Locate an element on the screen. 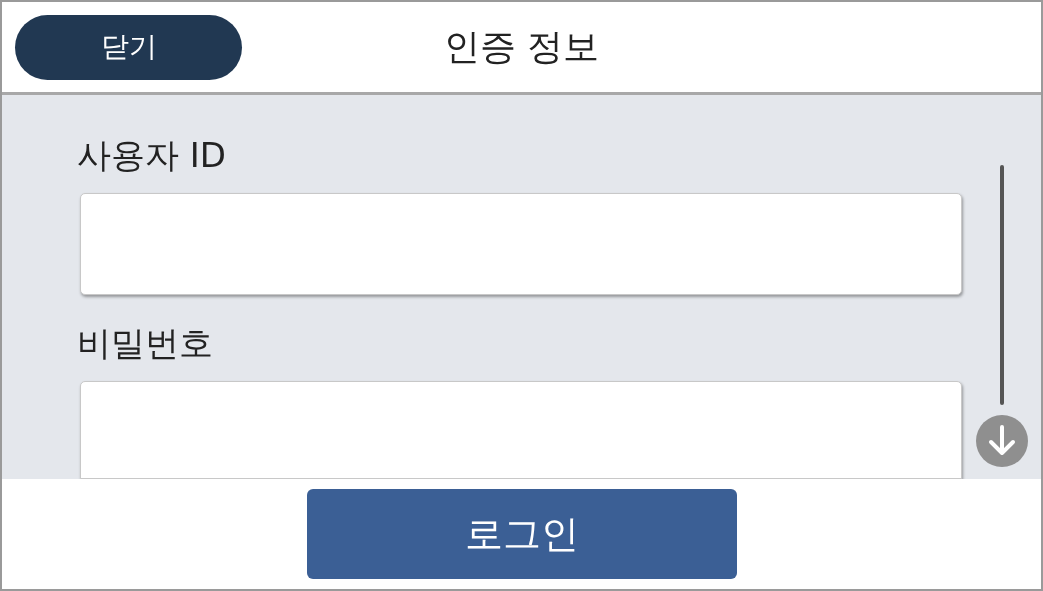  login-button: 로그인 is located at coordinates (521, 534).